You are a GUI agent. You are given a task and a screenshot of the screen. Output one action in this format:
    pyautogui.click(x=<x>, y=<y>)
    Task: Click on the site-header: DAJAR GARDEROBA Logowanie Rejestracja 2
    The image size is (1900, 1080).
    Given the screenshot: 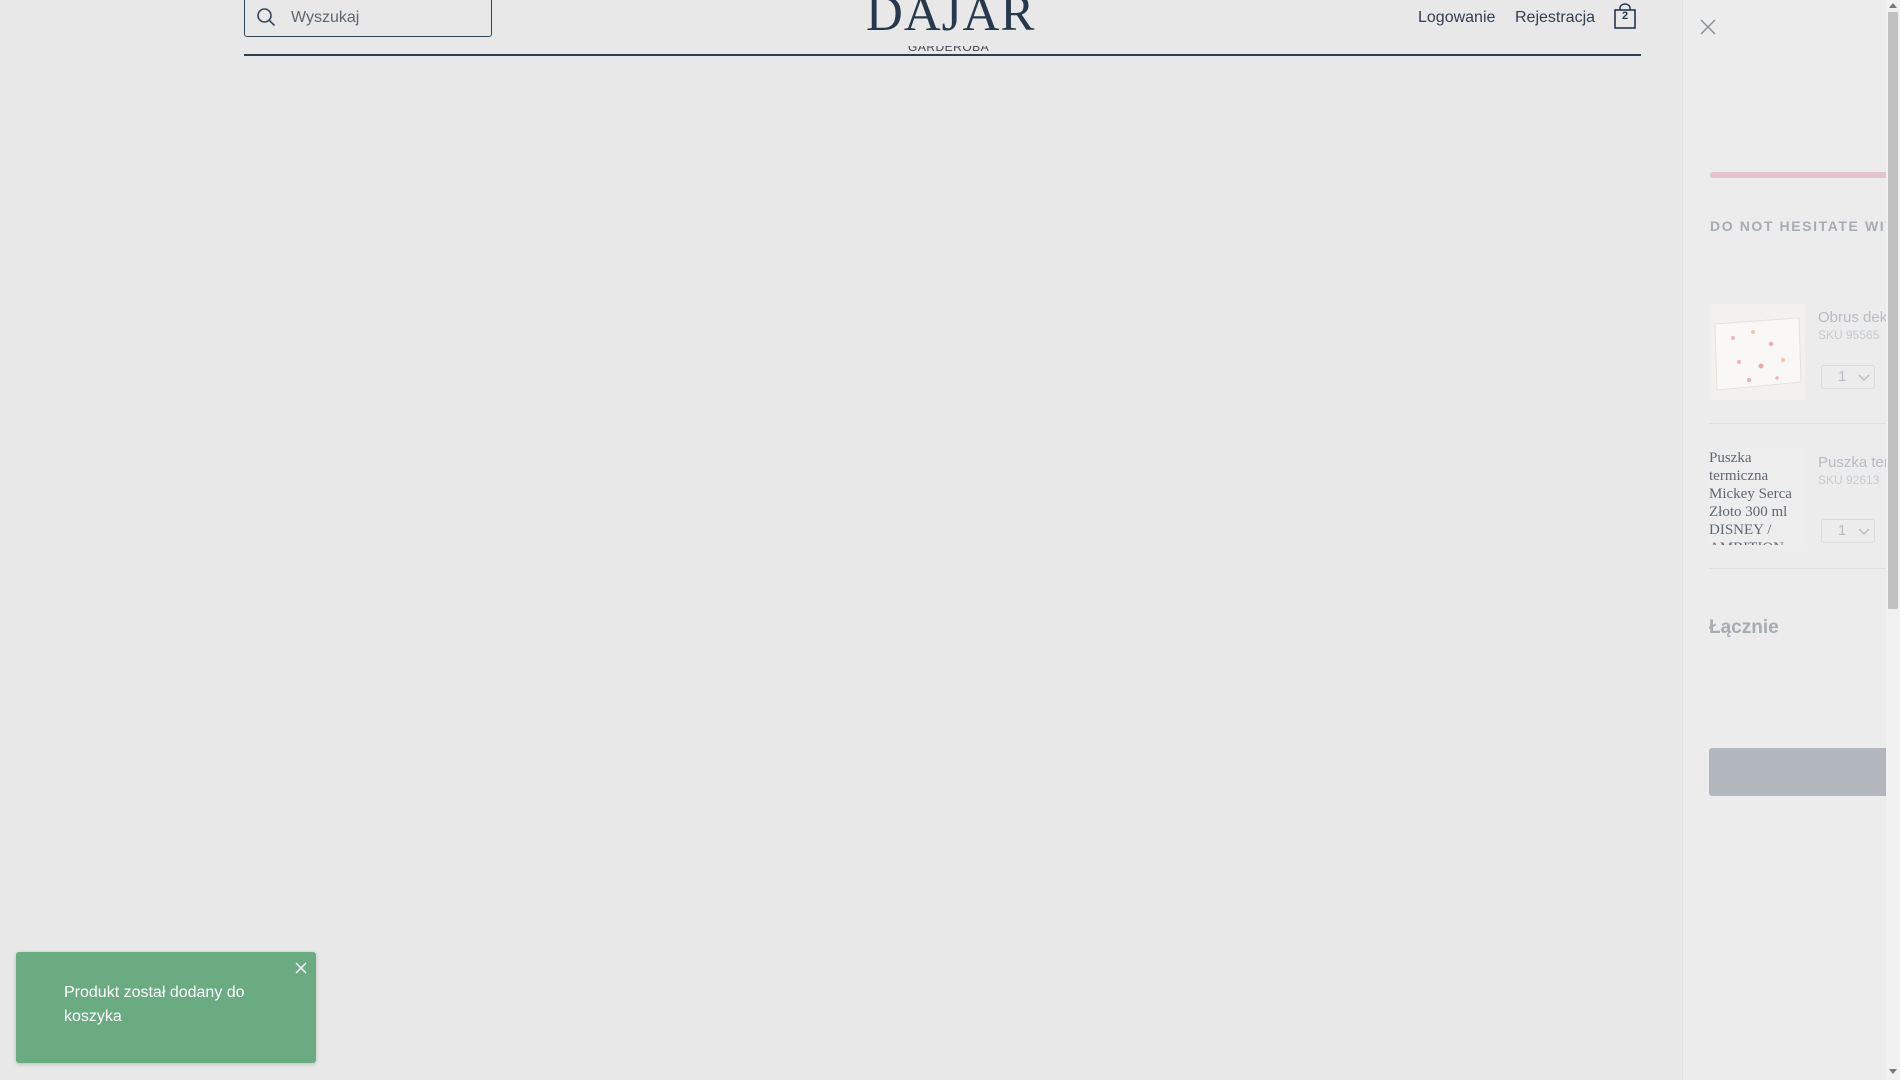 What is the action you would take?
    pyautogui.click(x=841, y=29)
    